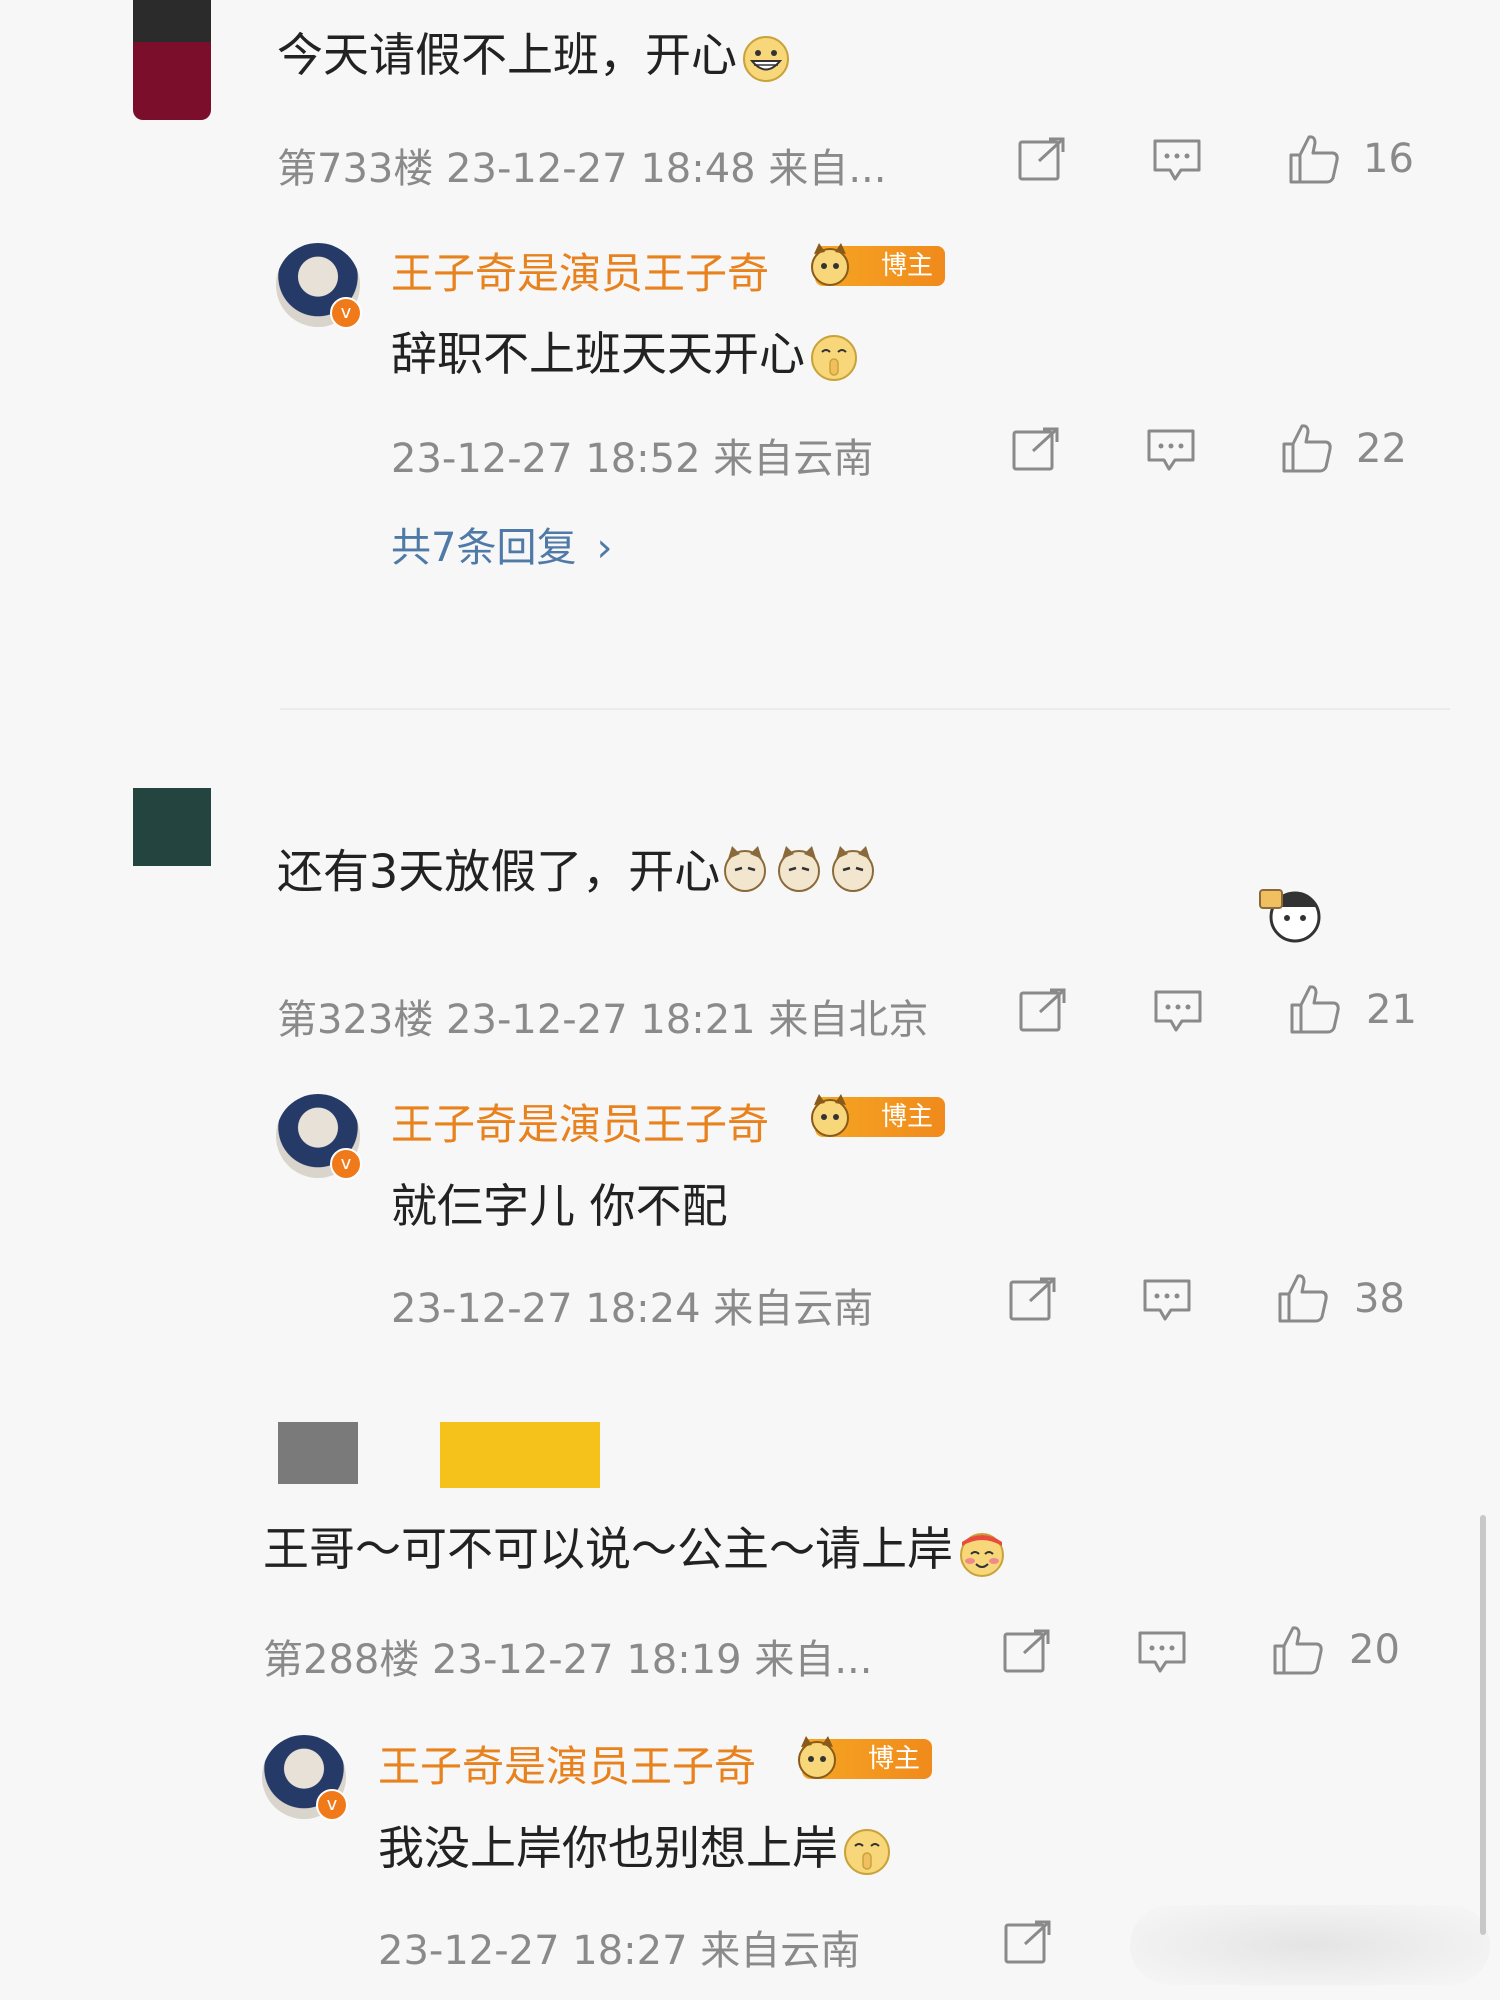  What do you see at coordinates (1381, 449) in the screenshot?
I see `like-count: 22` at bounding box center [1381, 449].